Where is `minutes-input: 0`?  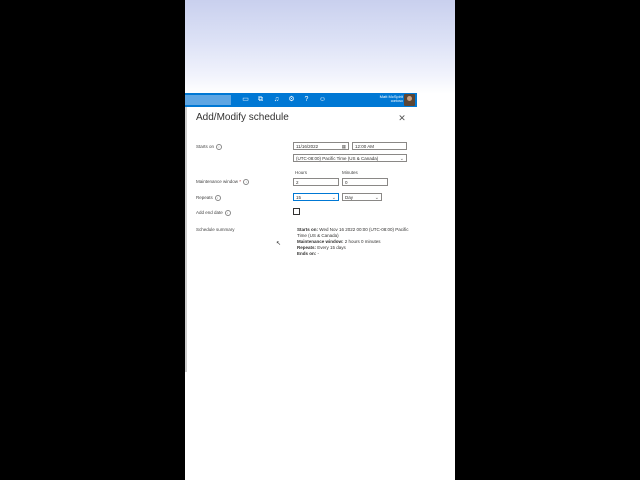
minutes-input: 0 is located at coordinates (365, 182).